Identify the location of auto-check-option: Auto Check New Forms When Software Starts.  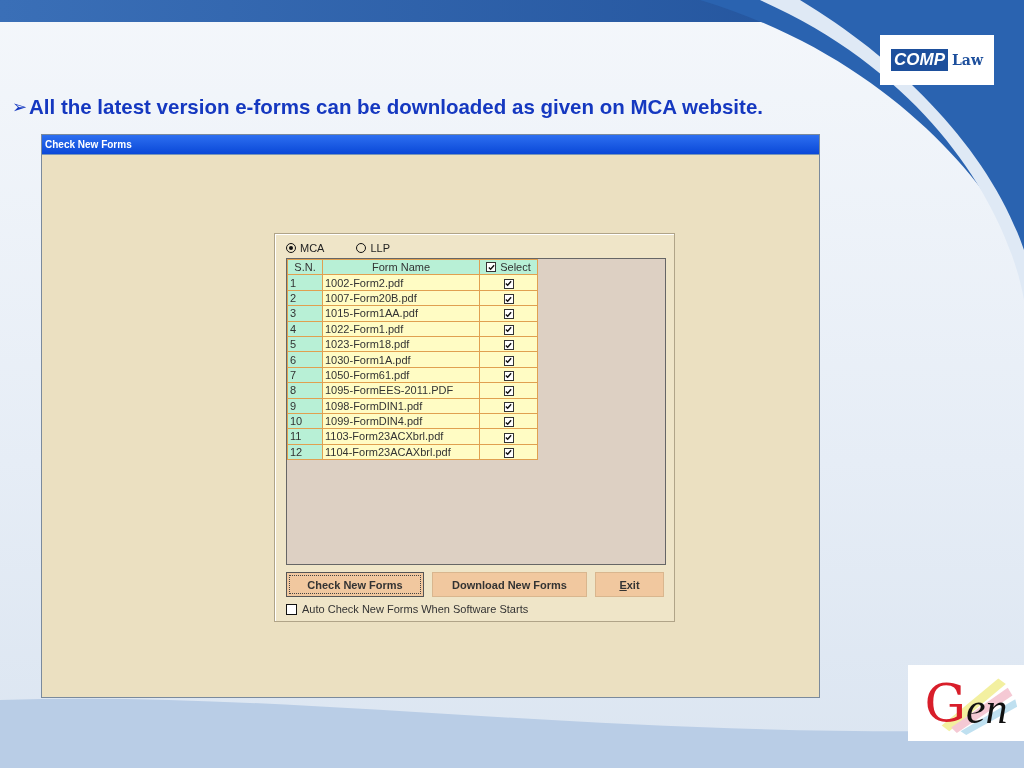
(480, 609).